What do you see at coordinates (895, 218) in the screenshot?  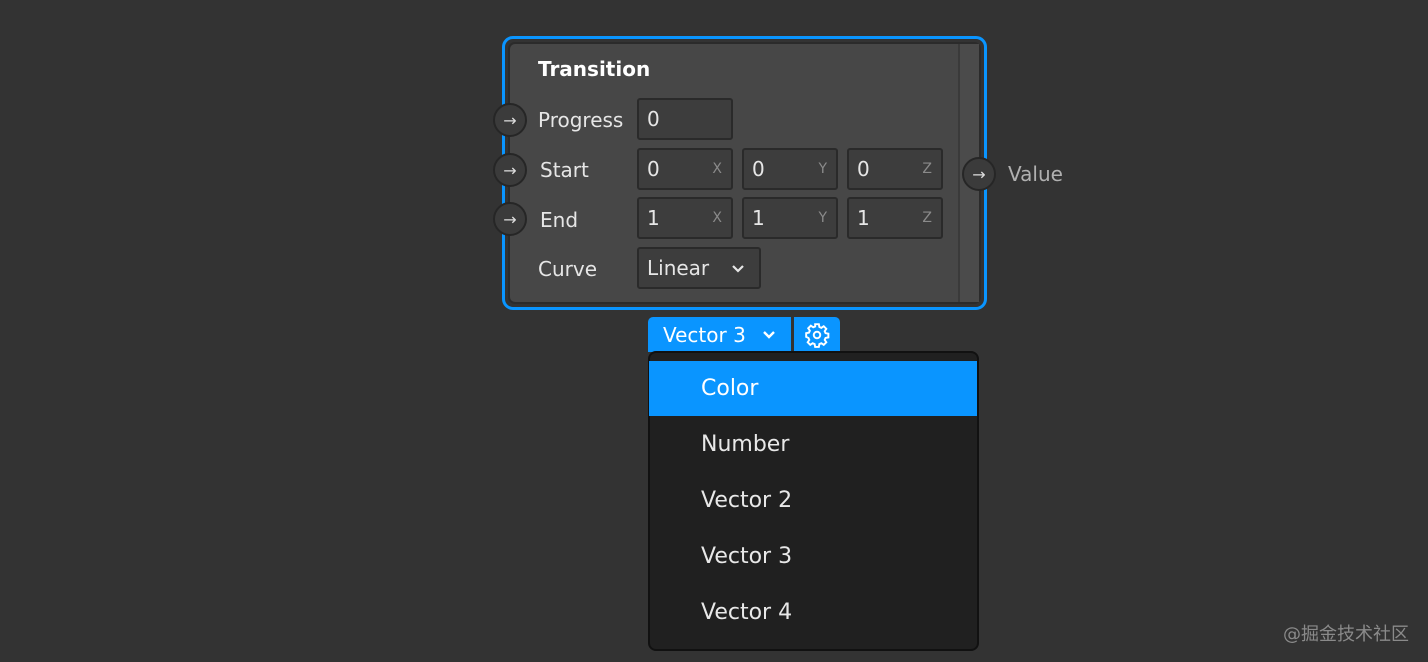 I see `end-z-input: 1Z` at bounding box center [895, 218].